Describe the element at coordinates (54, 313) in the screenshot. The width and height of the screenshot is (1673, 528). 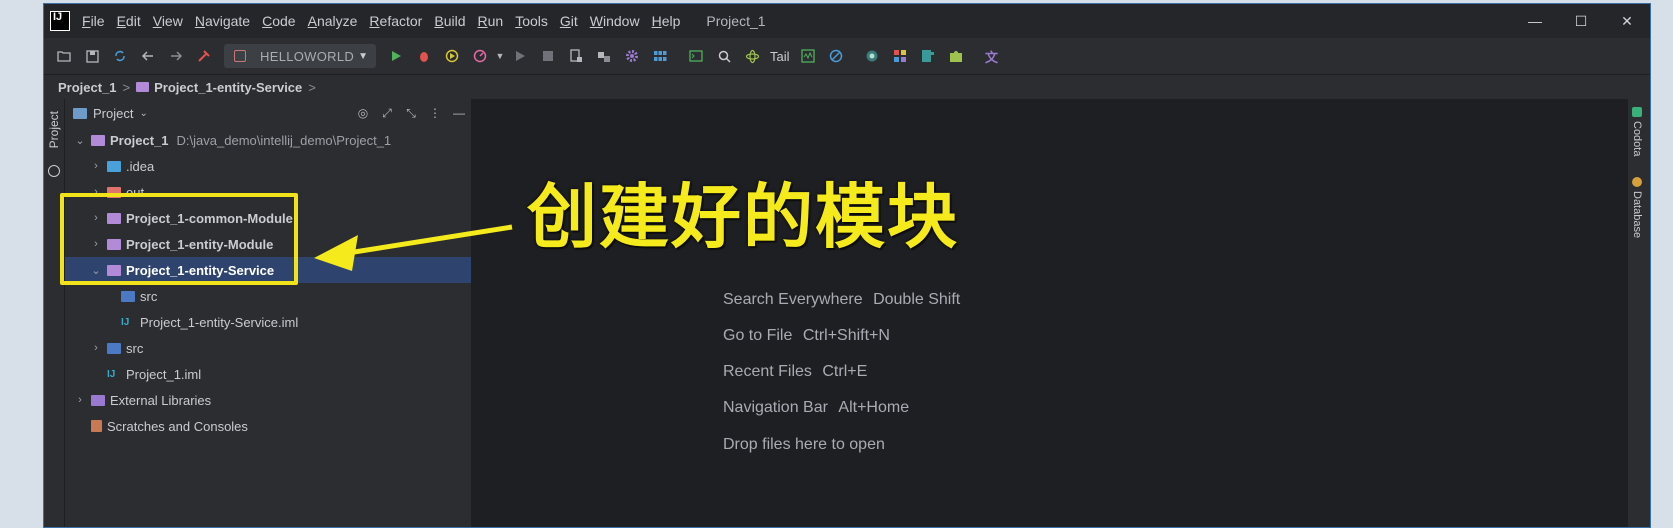
I see `left-tool-strip: Project` at that location.